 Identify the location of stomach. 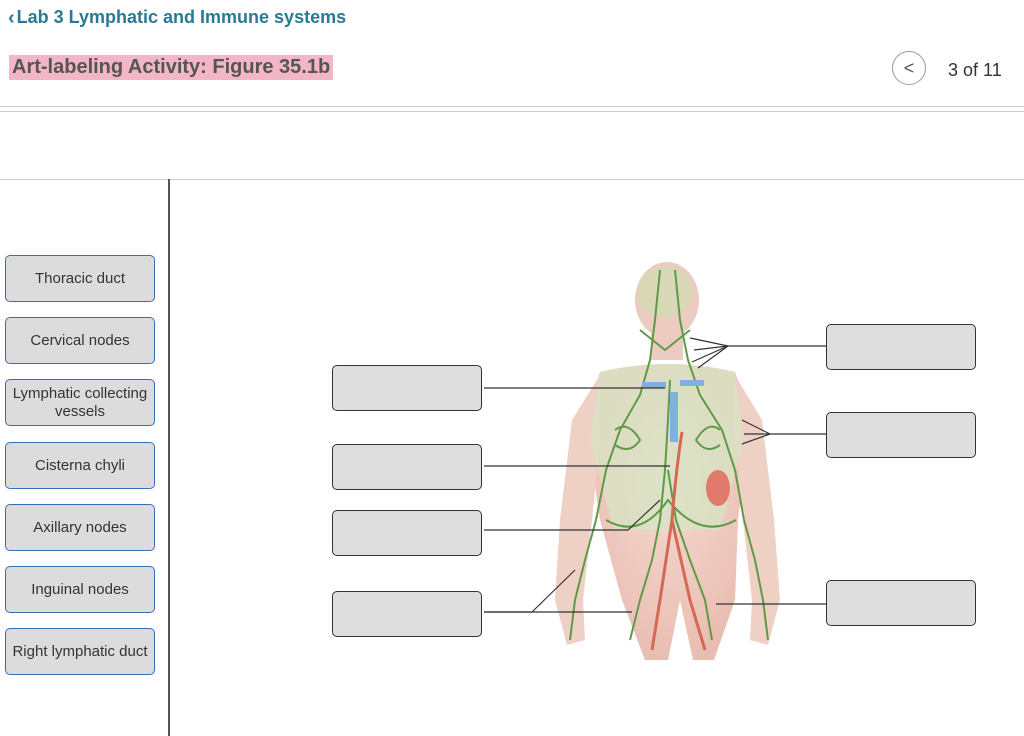
(718, 488).